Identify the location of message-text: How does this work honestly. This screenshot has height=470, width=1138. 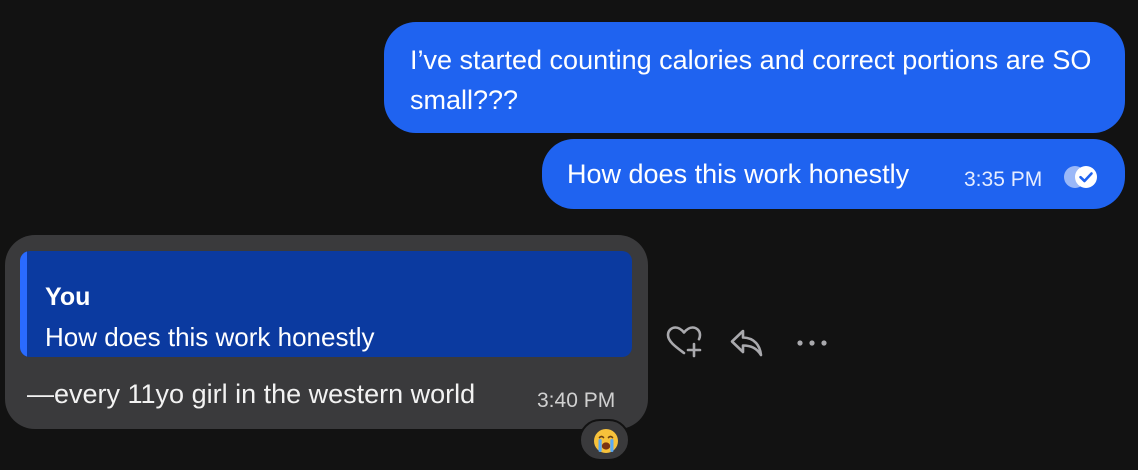
(738, 174).